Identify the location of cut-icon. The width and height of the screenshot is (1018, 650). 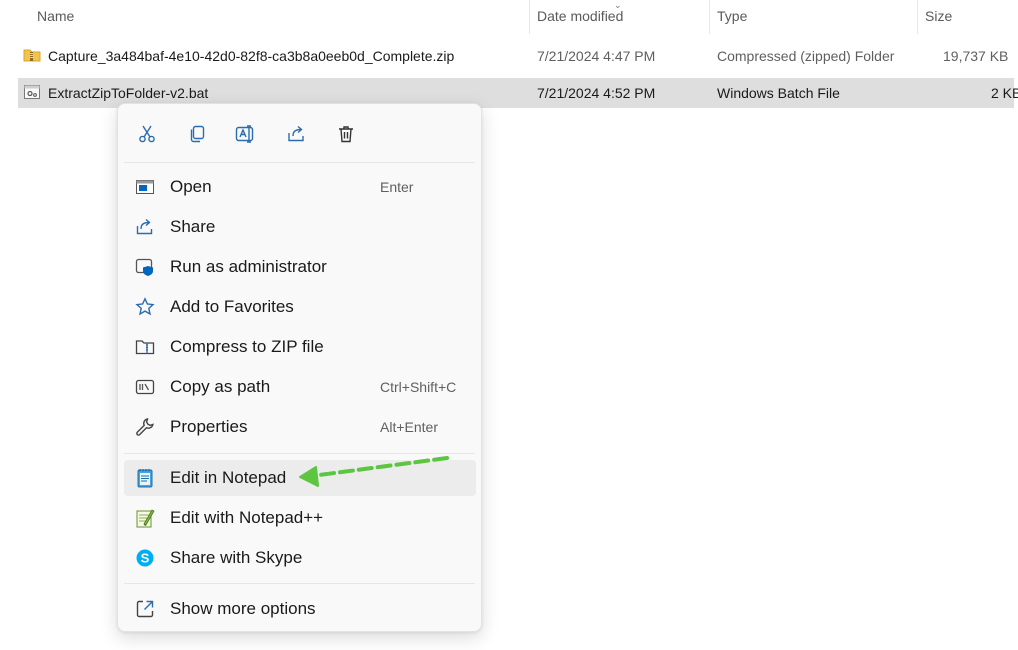
(147, 134).